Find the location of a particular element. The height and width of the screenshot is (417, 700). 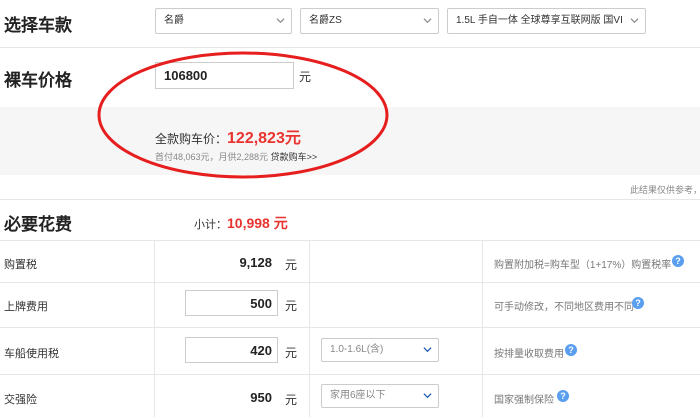

displacement-select-value: 1.0-1.6L(含) is located at coordinates (357, 349).